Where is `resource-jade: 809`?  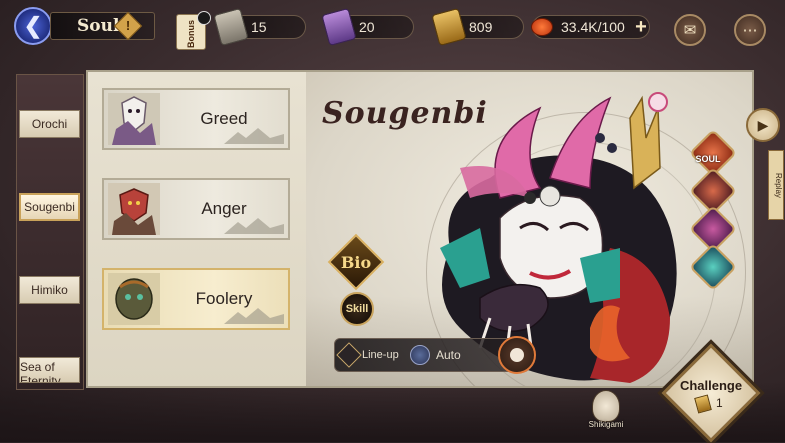 resource-jade: 809 is located at coordinates (477, 27).